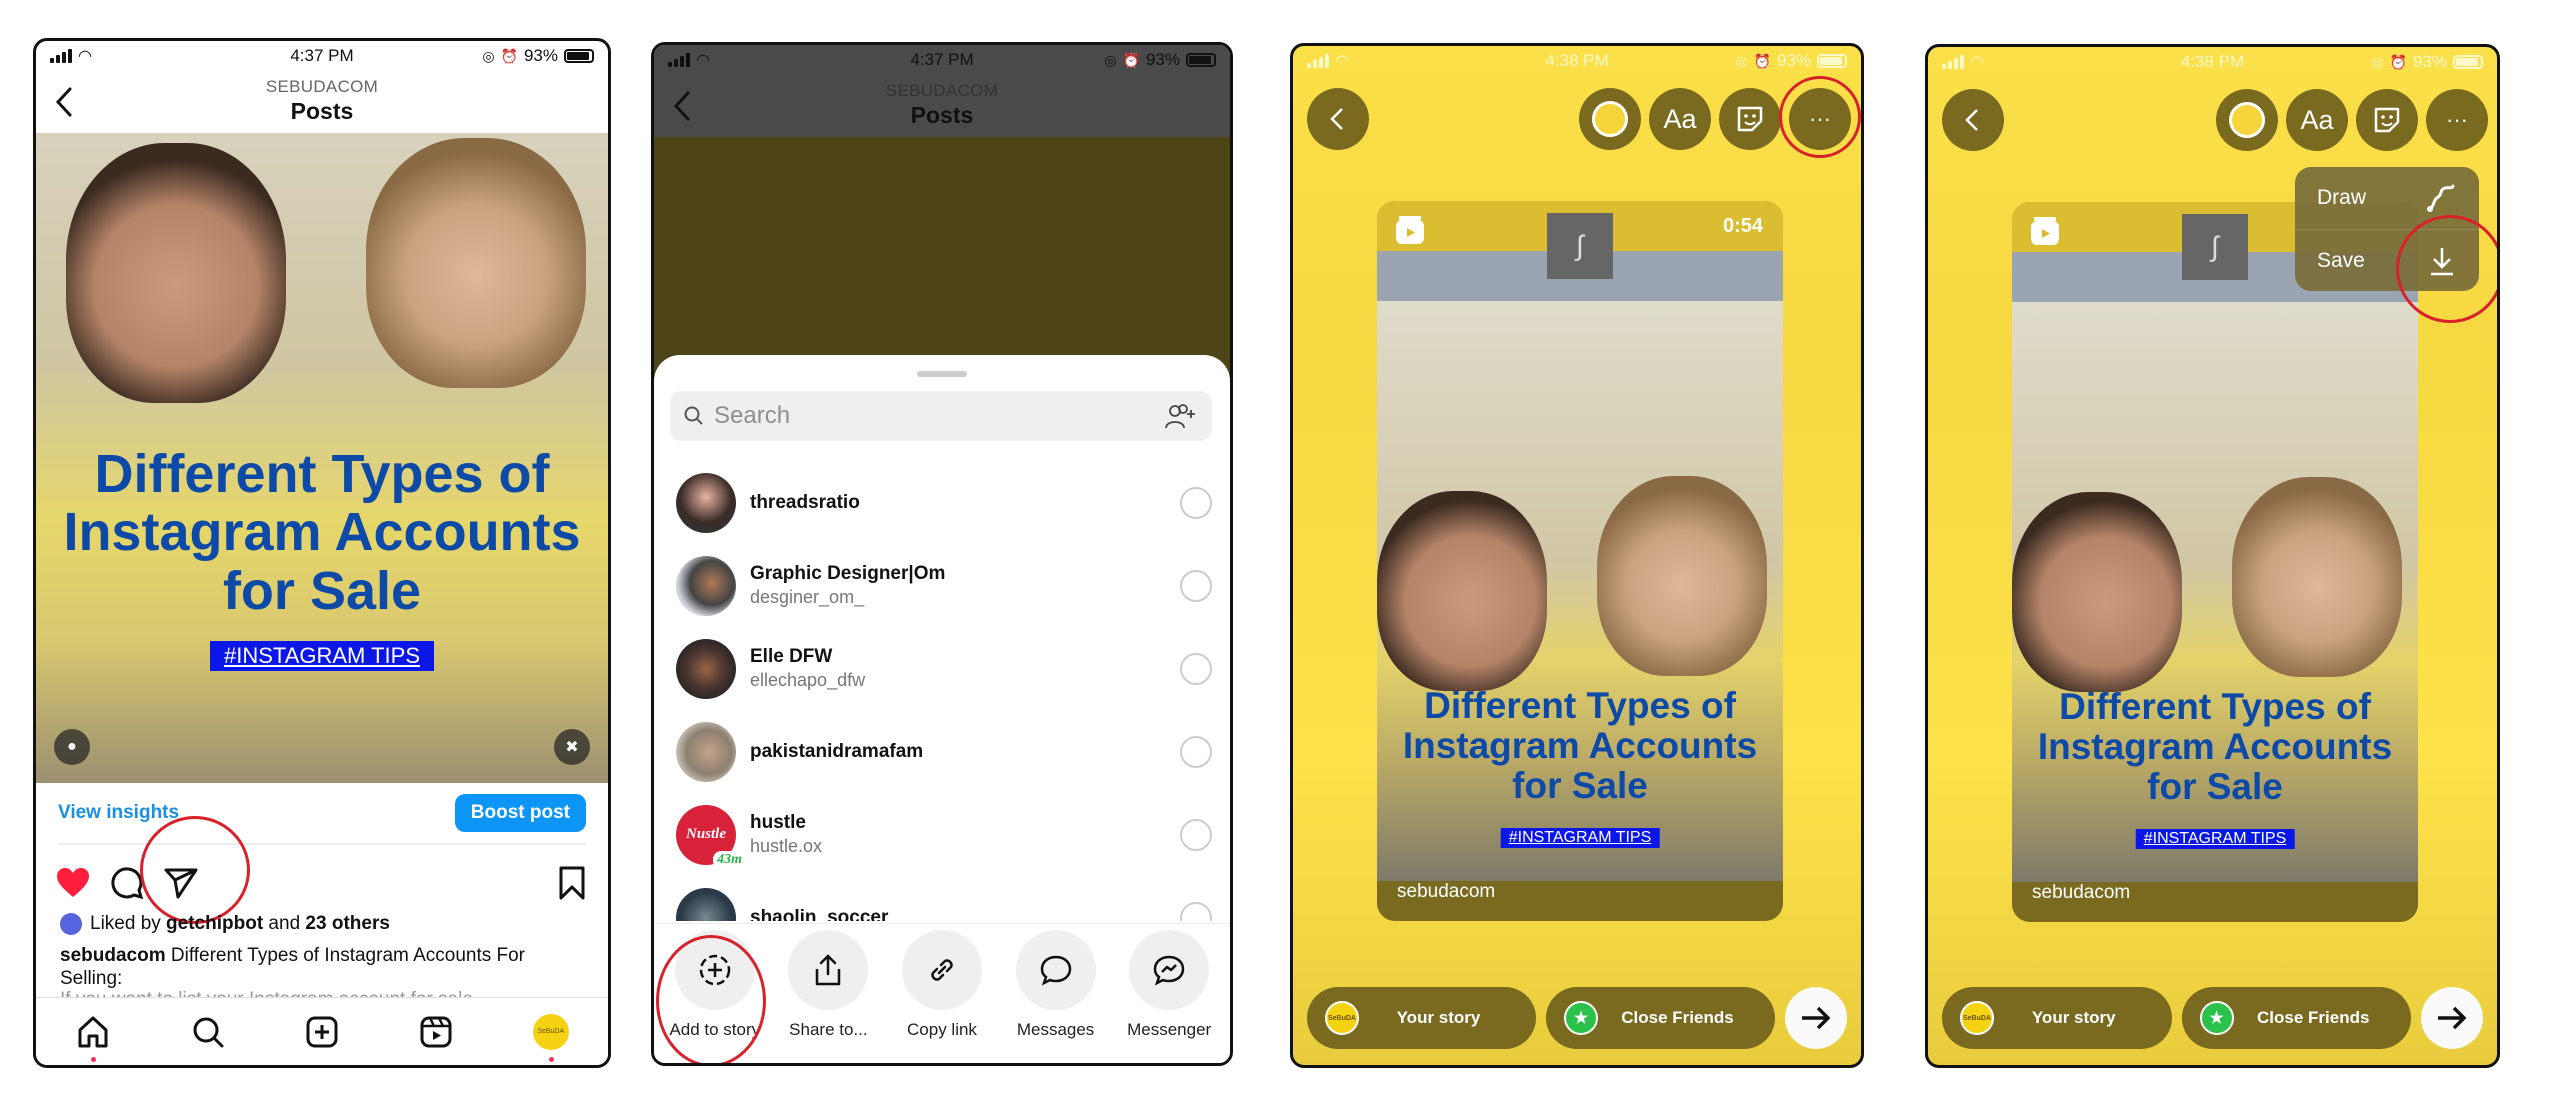  I want to click on contact-row: shaolin_soccer, so click(942, 898).